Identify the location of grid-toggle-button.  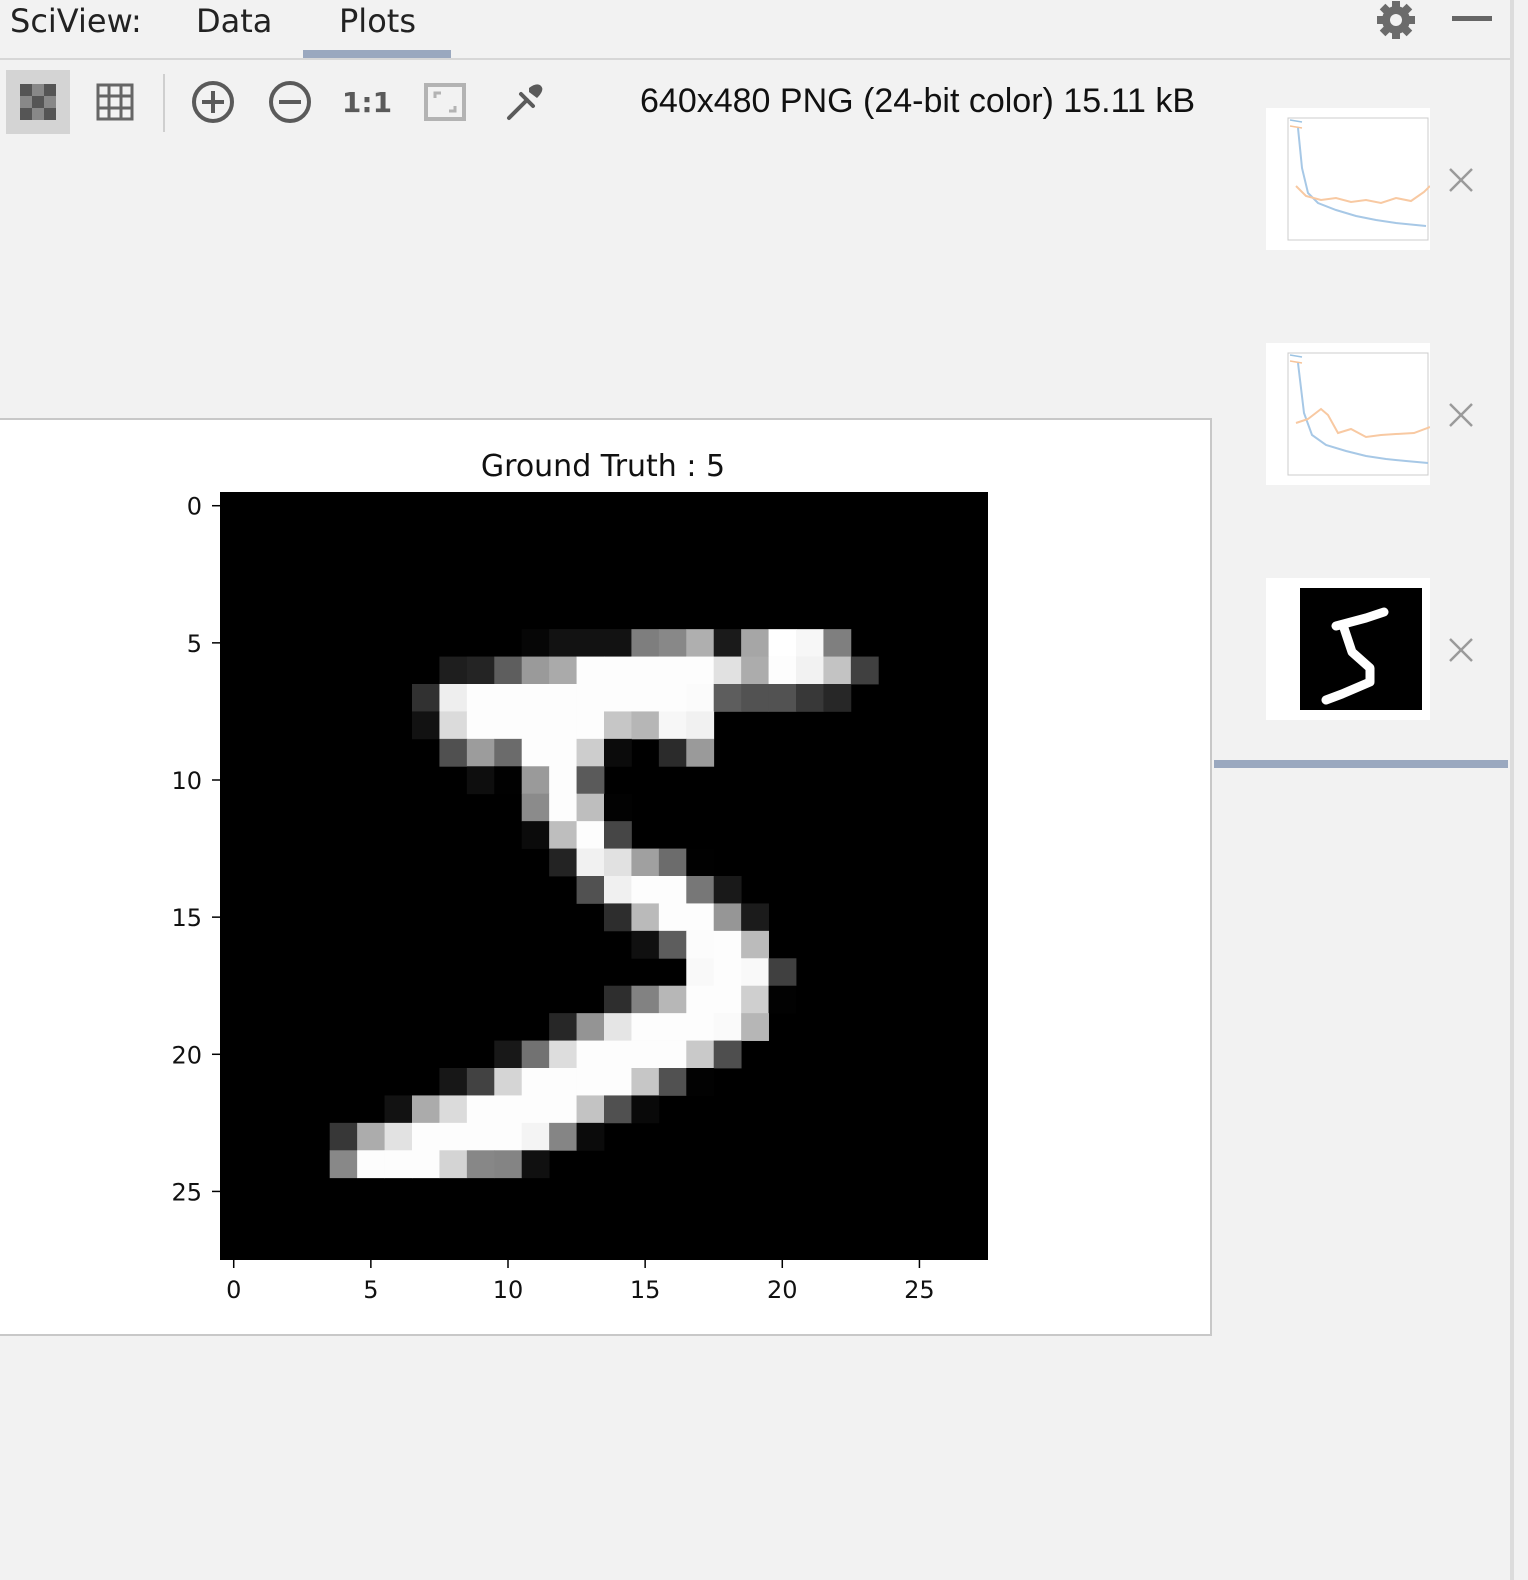
(115, 102).